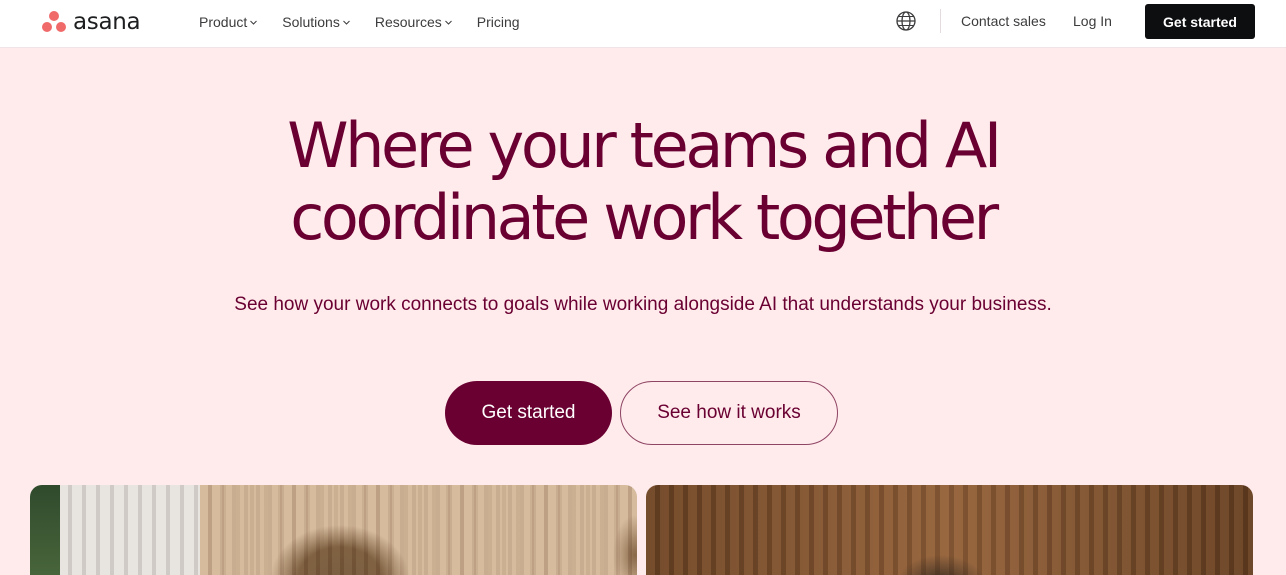 The height and width of the screenshot is (575, 1286). Describe the element at coordinates (223, 22) in the screenshot. I see `nav-item-label: Product` at that location.